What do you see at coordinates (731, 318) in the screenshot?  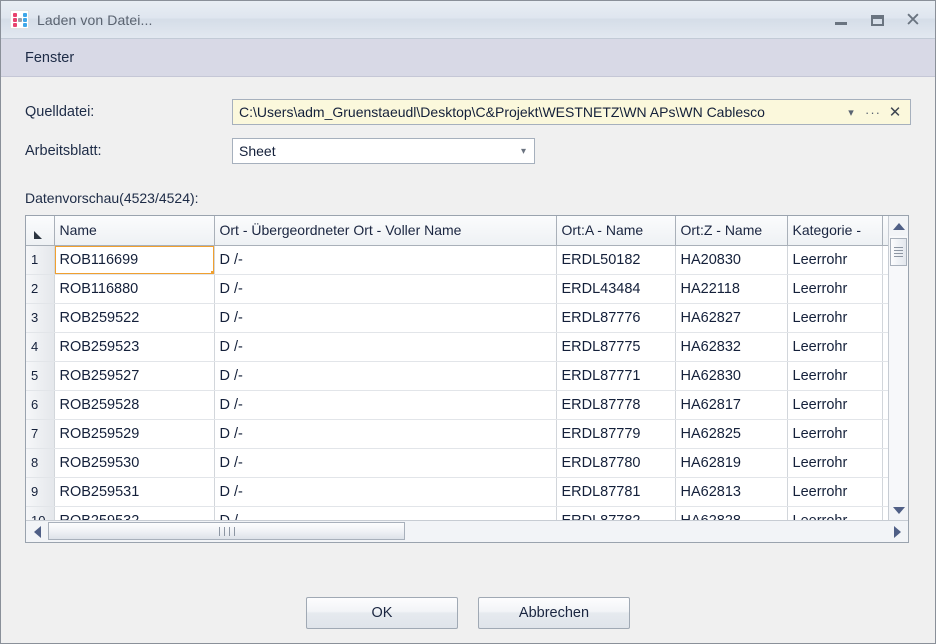 I see `cell-ort-z: HA62827` at bounding box center [731, 318].